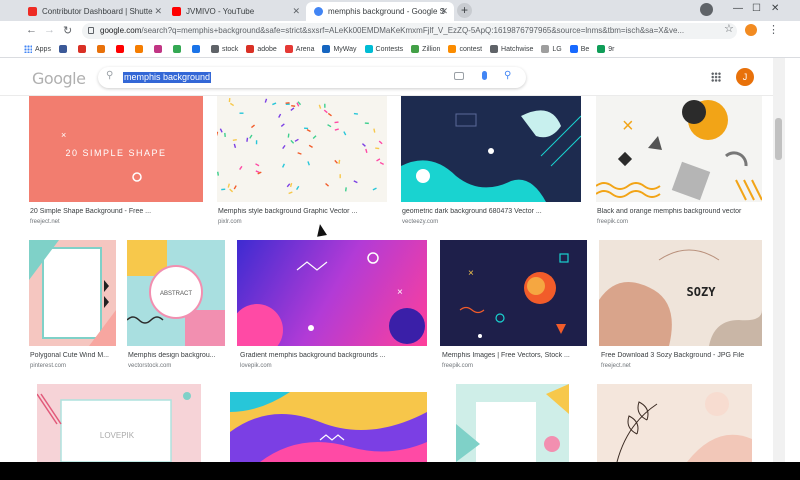  Describe the element at coordinates (119, 423) in the screenshot. I see `result-thumbnail: LOVEPIK` at that location.